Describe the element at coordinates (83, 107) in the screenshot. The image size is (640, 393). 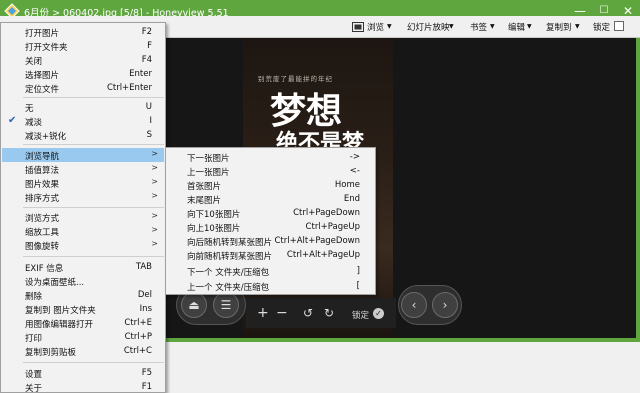
I see `menu-item-none: 无U` at that location.